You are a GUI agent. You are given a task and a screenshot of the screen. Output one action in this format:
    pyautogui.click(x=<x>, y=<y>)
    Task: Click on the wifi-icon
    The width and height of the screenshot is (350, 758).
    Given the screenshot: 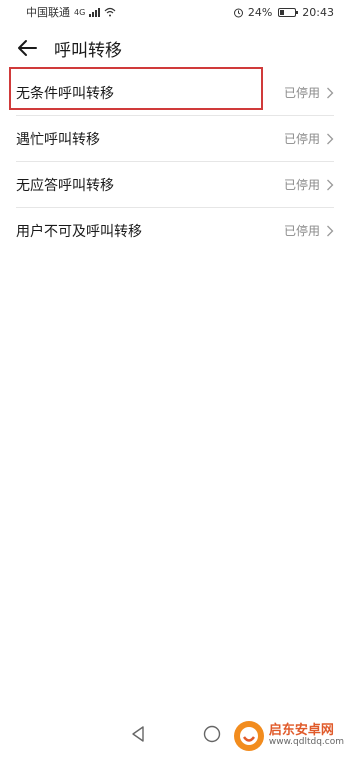 What is the action you would take?
    pyautogui.click(x=110, y=12)
    